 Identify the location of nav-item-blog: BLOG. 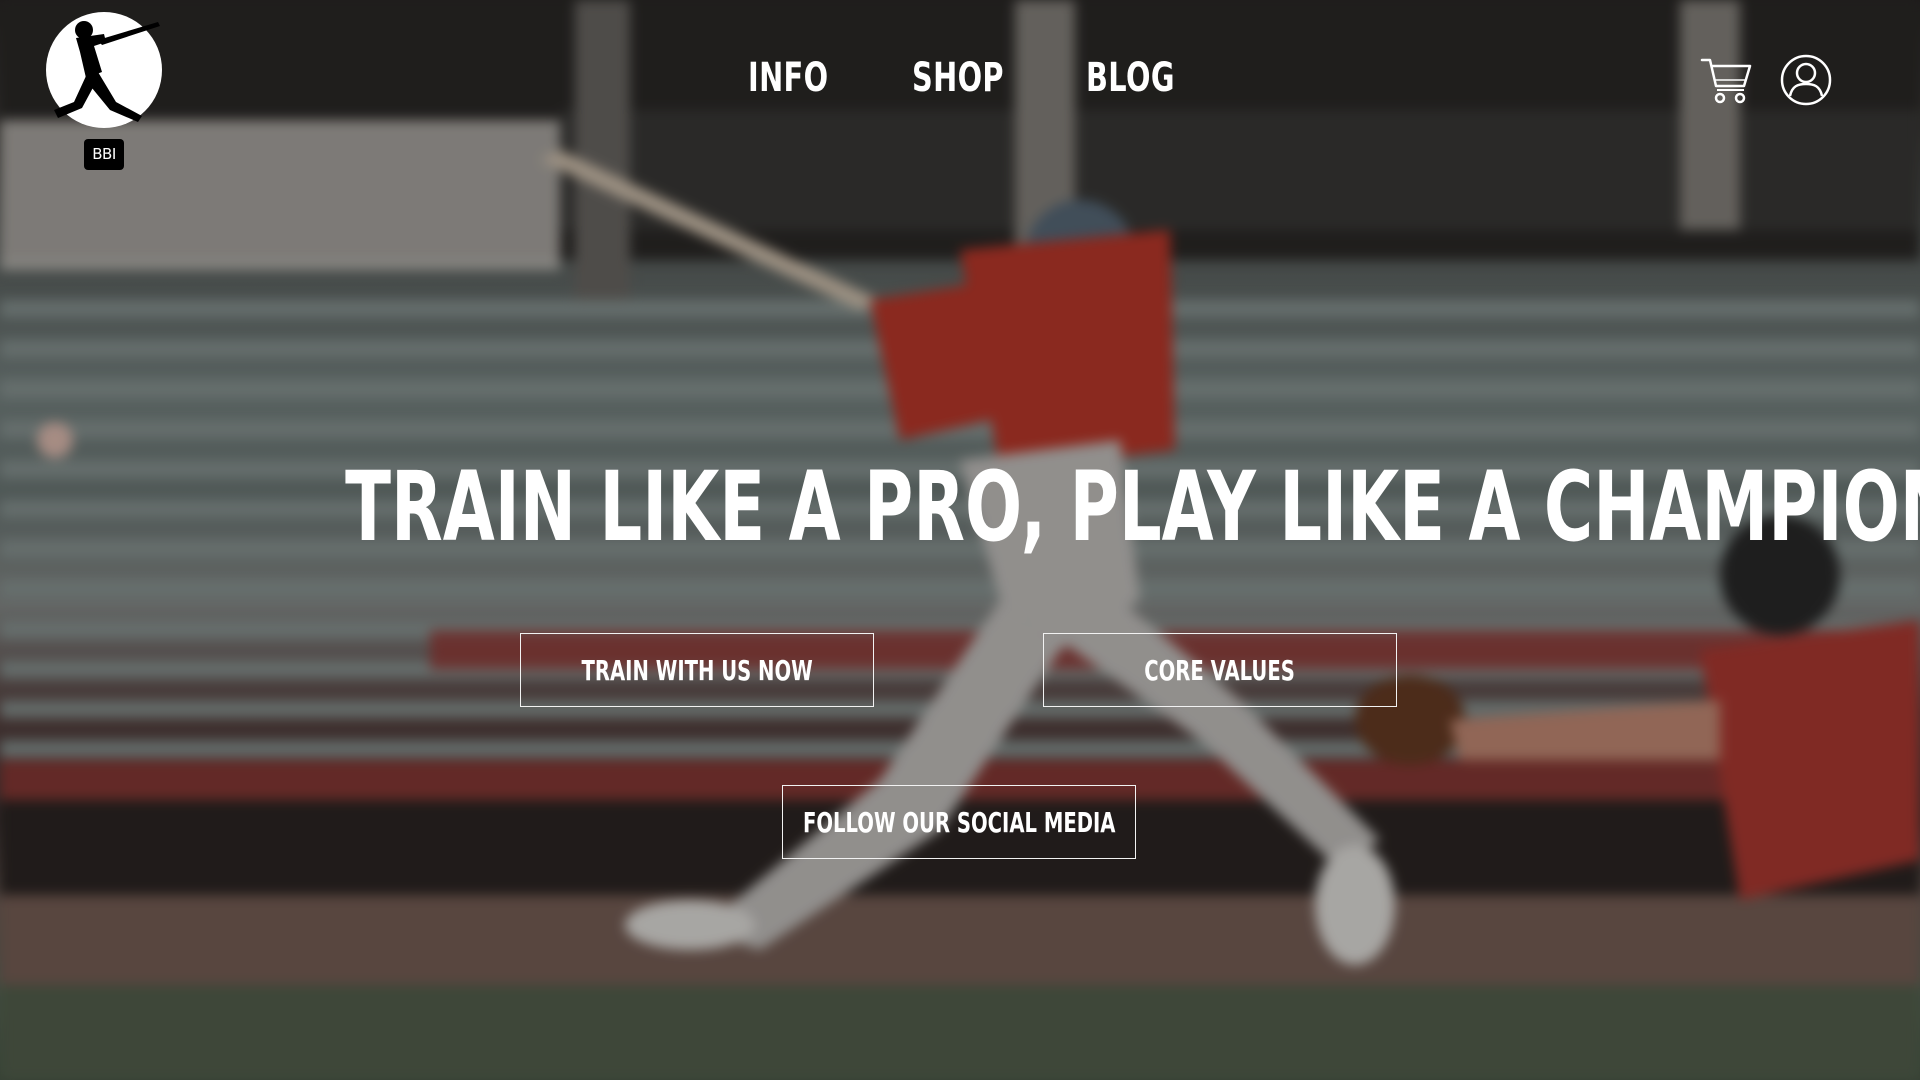
(1130, 78).